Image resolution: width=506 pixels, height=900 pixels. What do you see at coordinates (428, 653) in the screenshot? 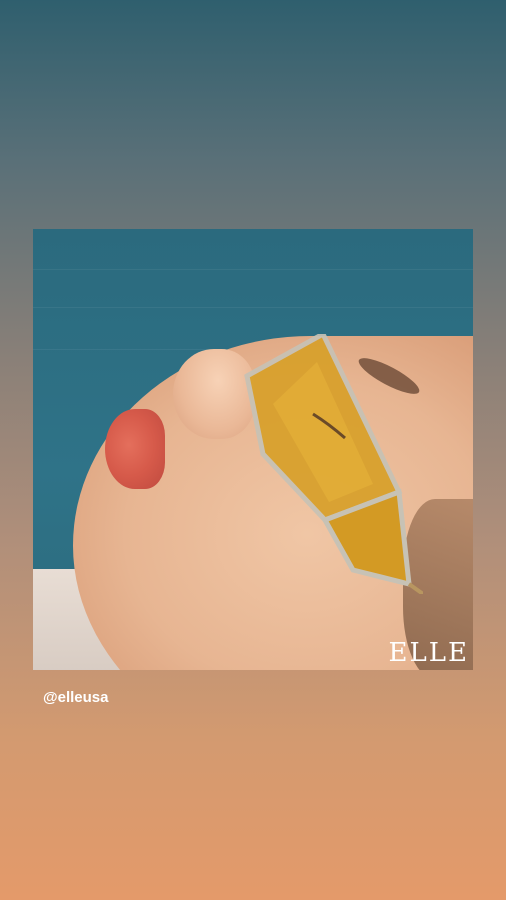
I see `brand-logo: ELLE` at bounding box center [428, 653].